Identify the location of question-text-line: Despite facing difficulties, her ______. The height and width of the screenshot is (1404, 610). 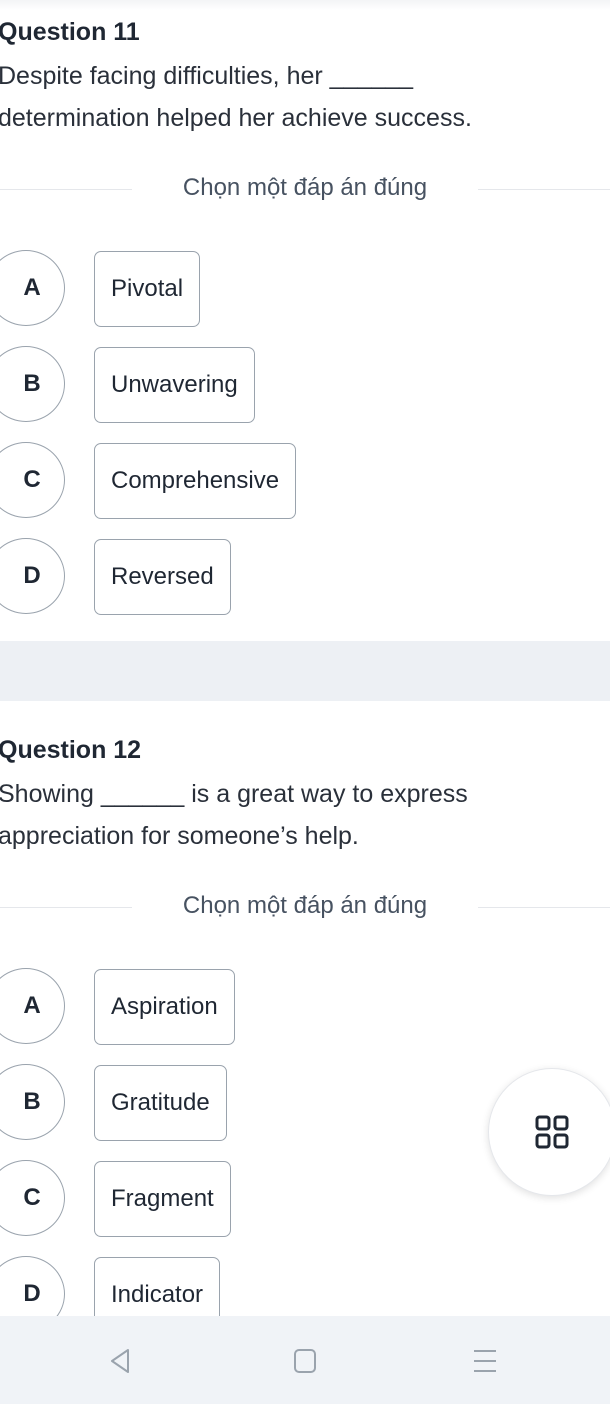
(207, 76).